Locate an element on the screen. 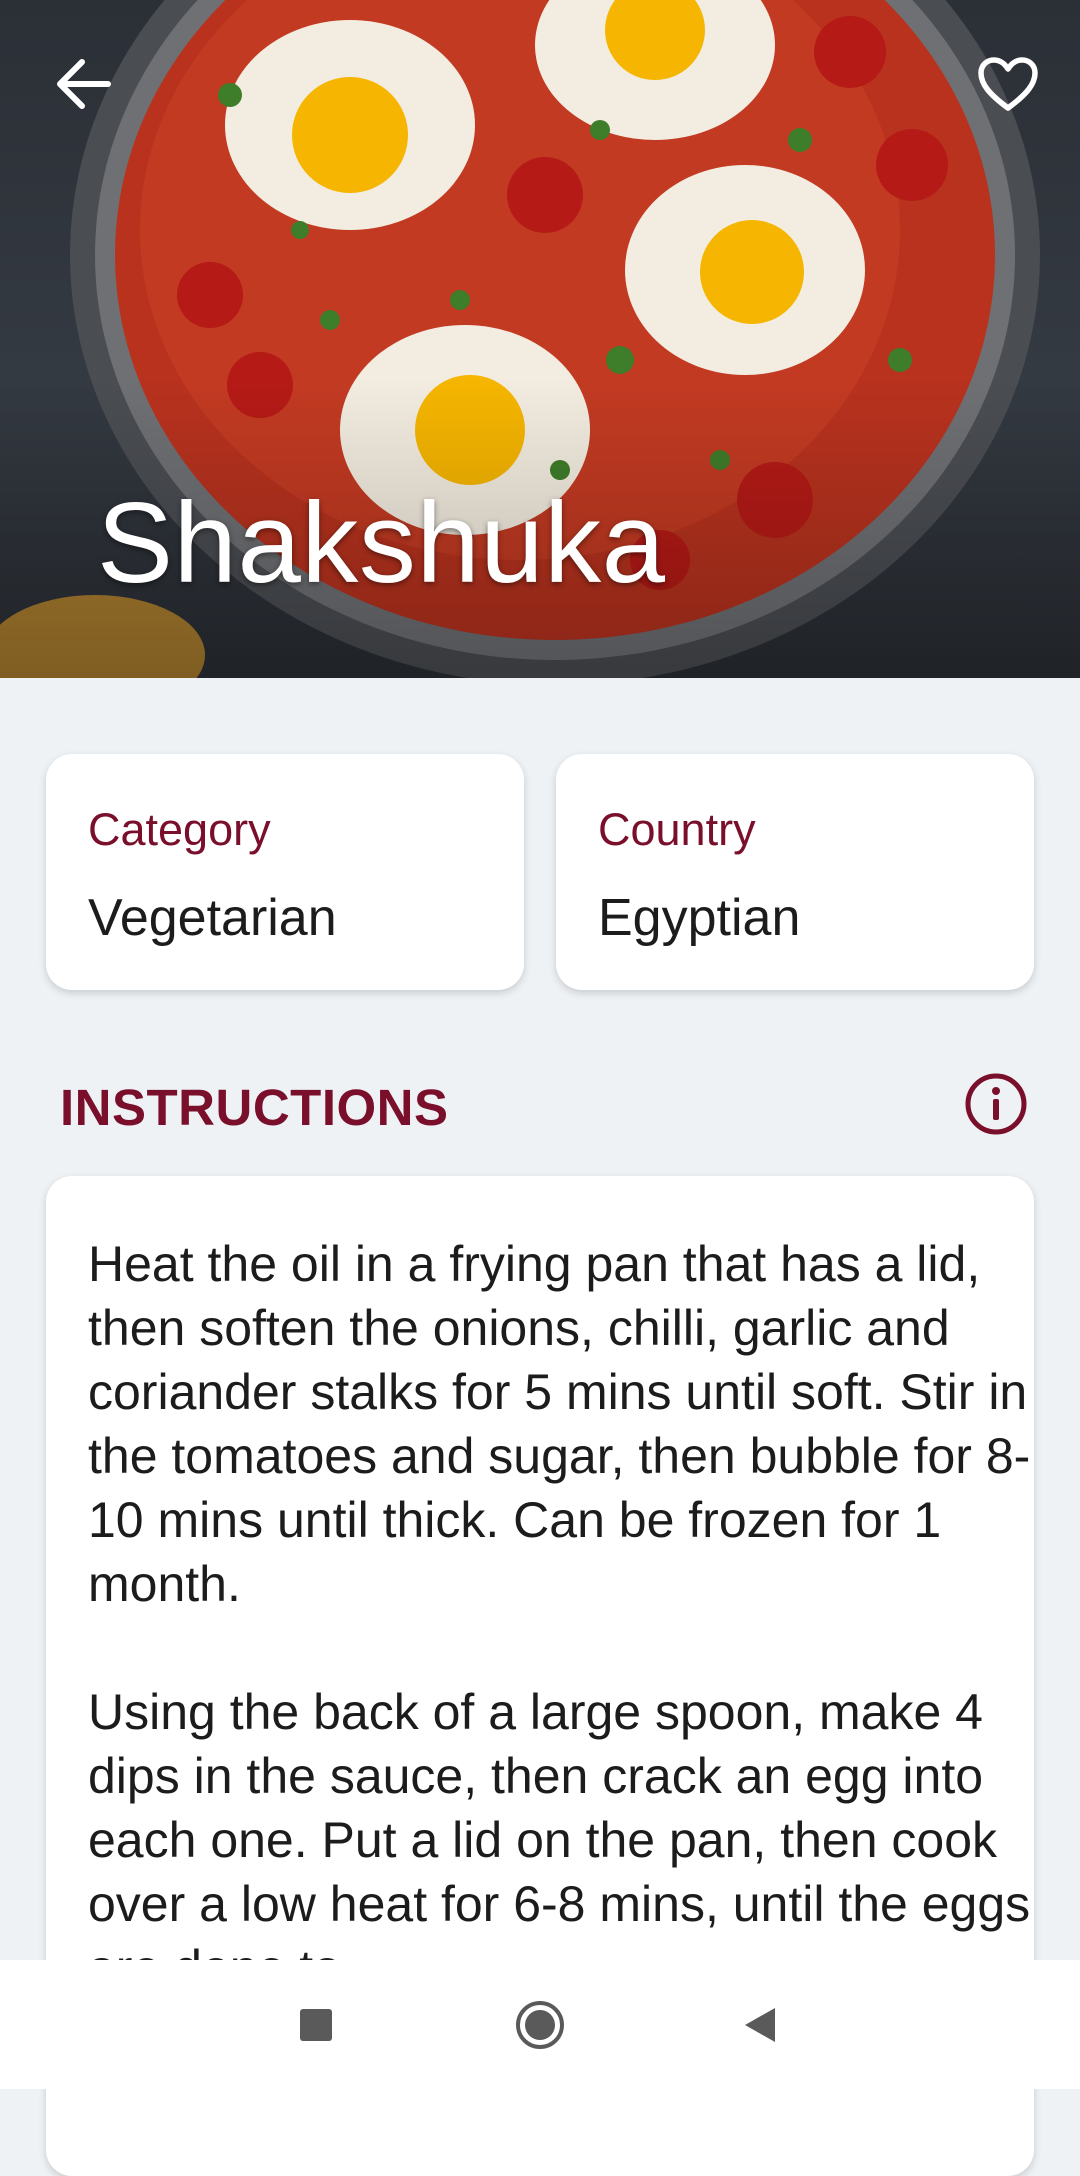 The width and height of the screenshot is (1080, 2176). category-value: Vegetarian is located at coordinates (212, 918).